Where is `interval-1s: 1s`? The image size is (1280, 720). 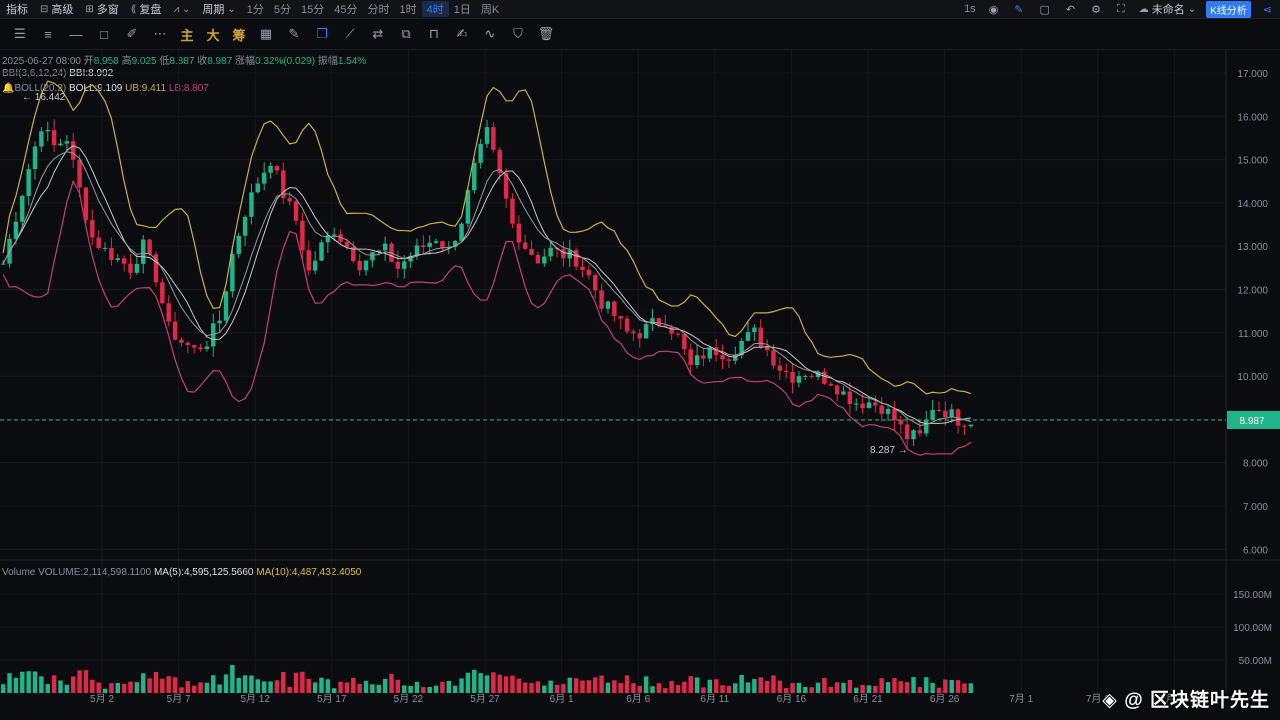 interval-1s: 1s is located at coordinates (970, 9).